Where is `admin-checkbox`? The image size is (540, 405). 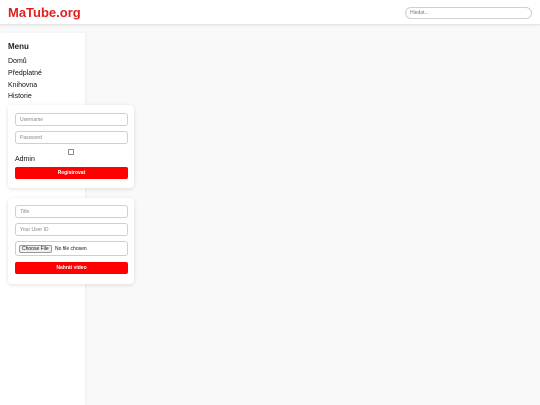 admin-checkbox is located at coordinates (71, 152).